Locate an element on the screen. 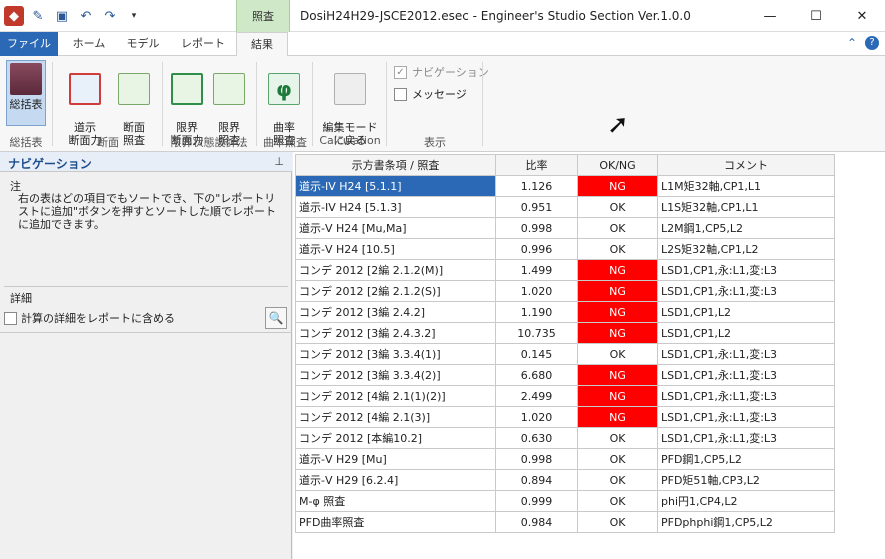  column-header-ok-ng: OK/NG is located at coordinates (617, 165).